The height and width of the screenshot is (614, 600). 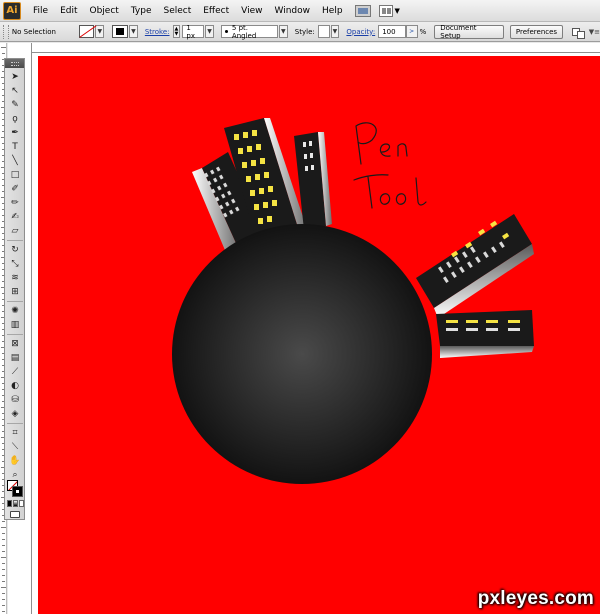 What do you see at coordinates (594, 32) in the screenshot?
I see `panel-menu-icon: ▼≡` at bounding box center [594, 32].